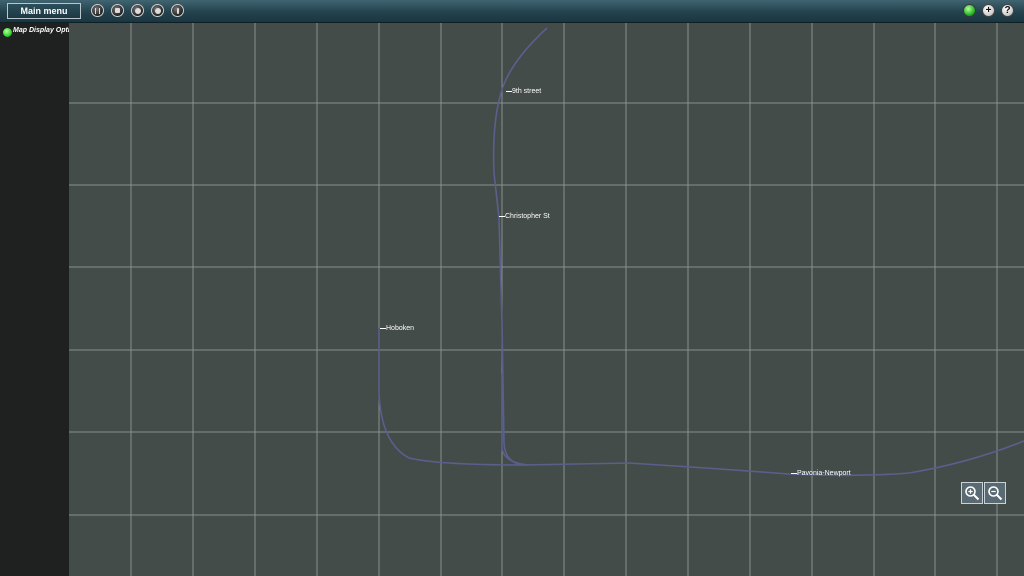  What do you see at coordinates (512, 11) in the screenshot?
I see `top-toolbar: Main menu + ?` at bounding box center [512, 11].